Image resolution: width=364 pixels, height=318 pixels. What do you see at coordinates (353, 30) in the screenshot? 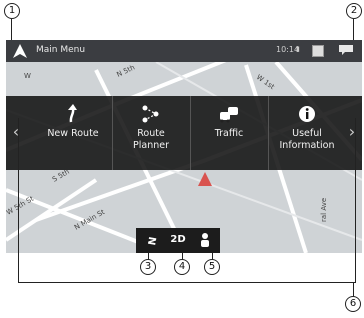
I see `callout-2-line` at bounding box center [353, 30].